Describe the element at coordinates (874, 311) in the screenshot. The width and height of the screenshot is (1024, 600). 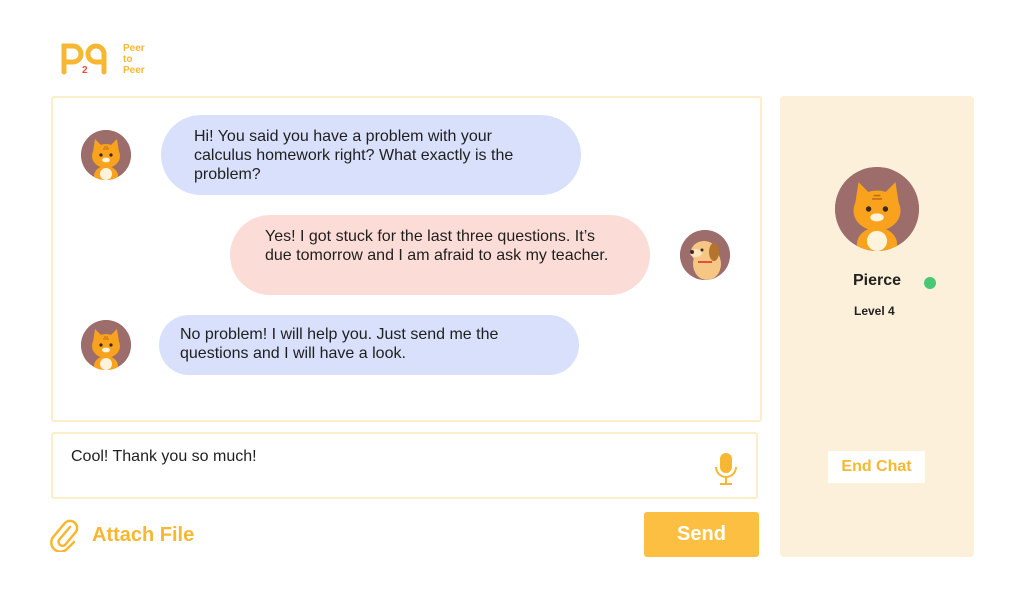
I see `profile-level: Level 4` at that location.